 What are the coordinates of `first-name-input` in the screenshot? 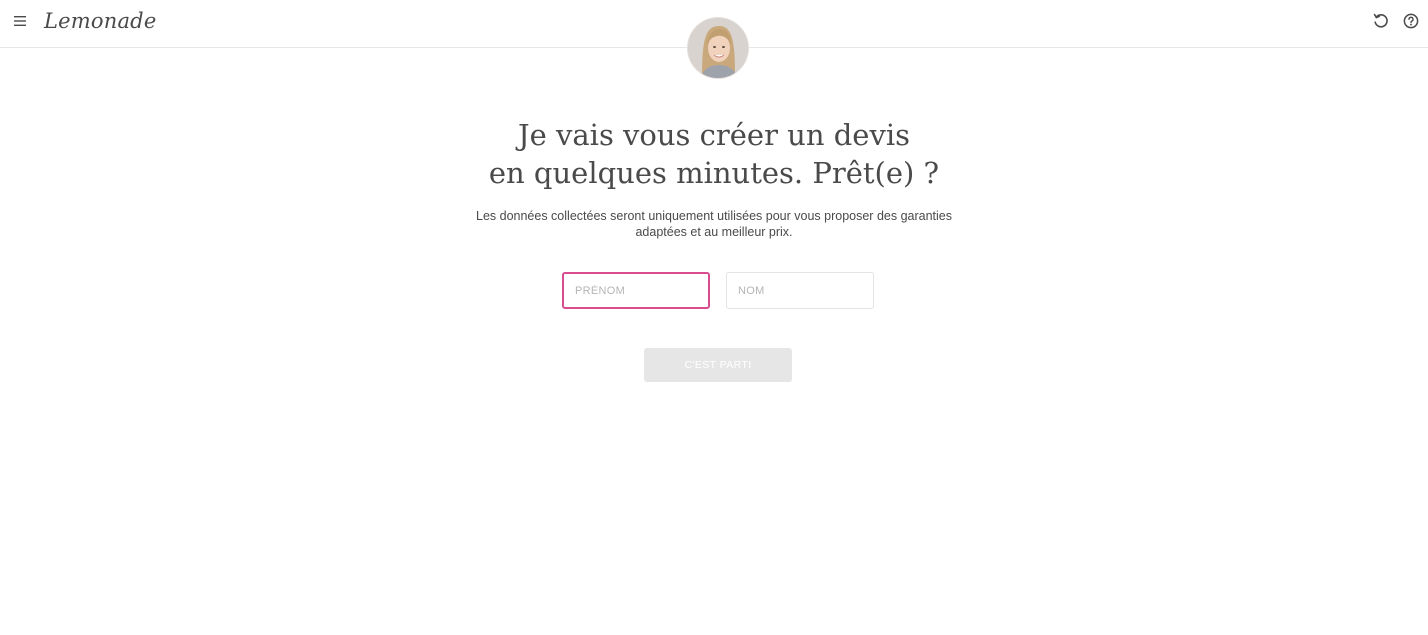 It's located at (636, 290).